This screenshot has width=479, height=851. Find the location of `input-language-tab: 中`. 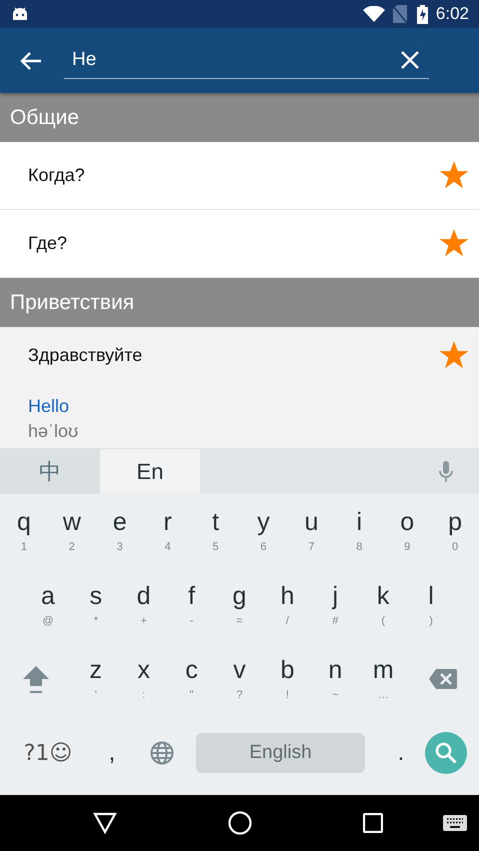

input-language-tab: 中 is located at coordinates (50, 471).